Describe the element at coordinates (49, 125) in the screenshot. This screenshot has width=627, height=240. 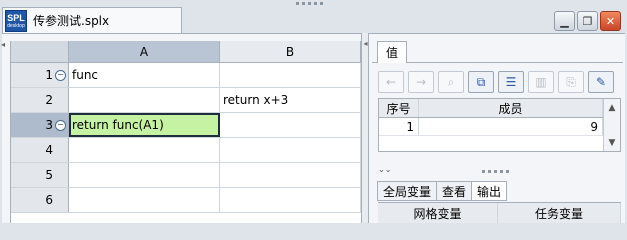
I see `row-number: 3` at that location.